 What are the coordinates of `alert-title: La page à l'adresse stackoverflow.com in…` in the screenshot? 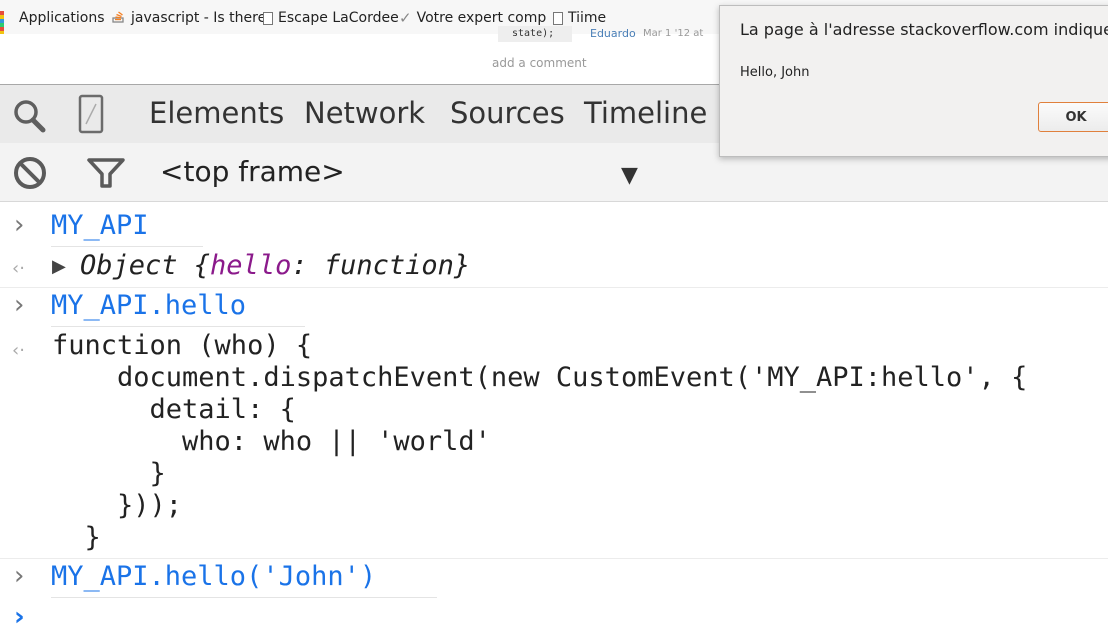 It's located at (924, 29).